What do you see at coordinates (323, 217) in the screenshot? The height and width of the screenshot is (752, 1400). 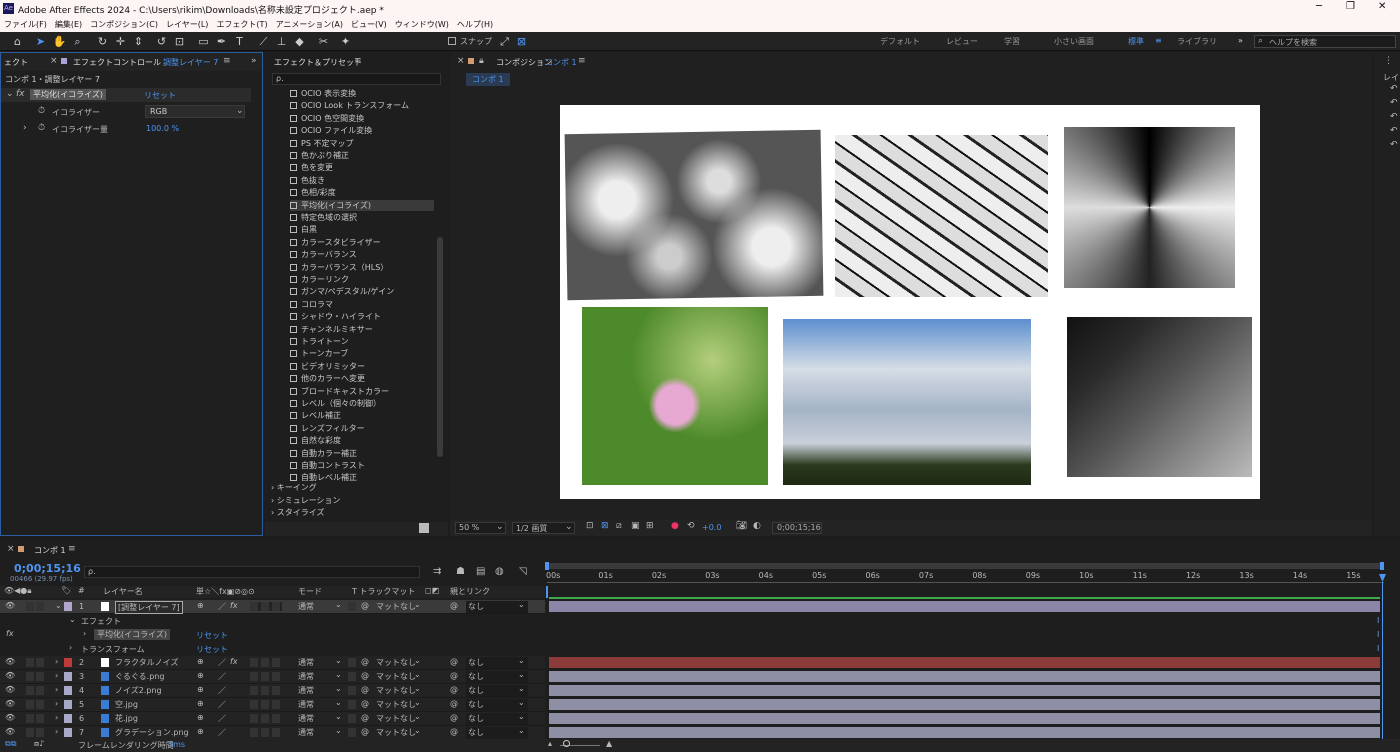 I see `effect-list-item: 特定色域の選択` at bounding box center [323, 217].